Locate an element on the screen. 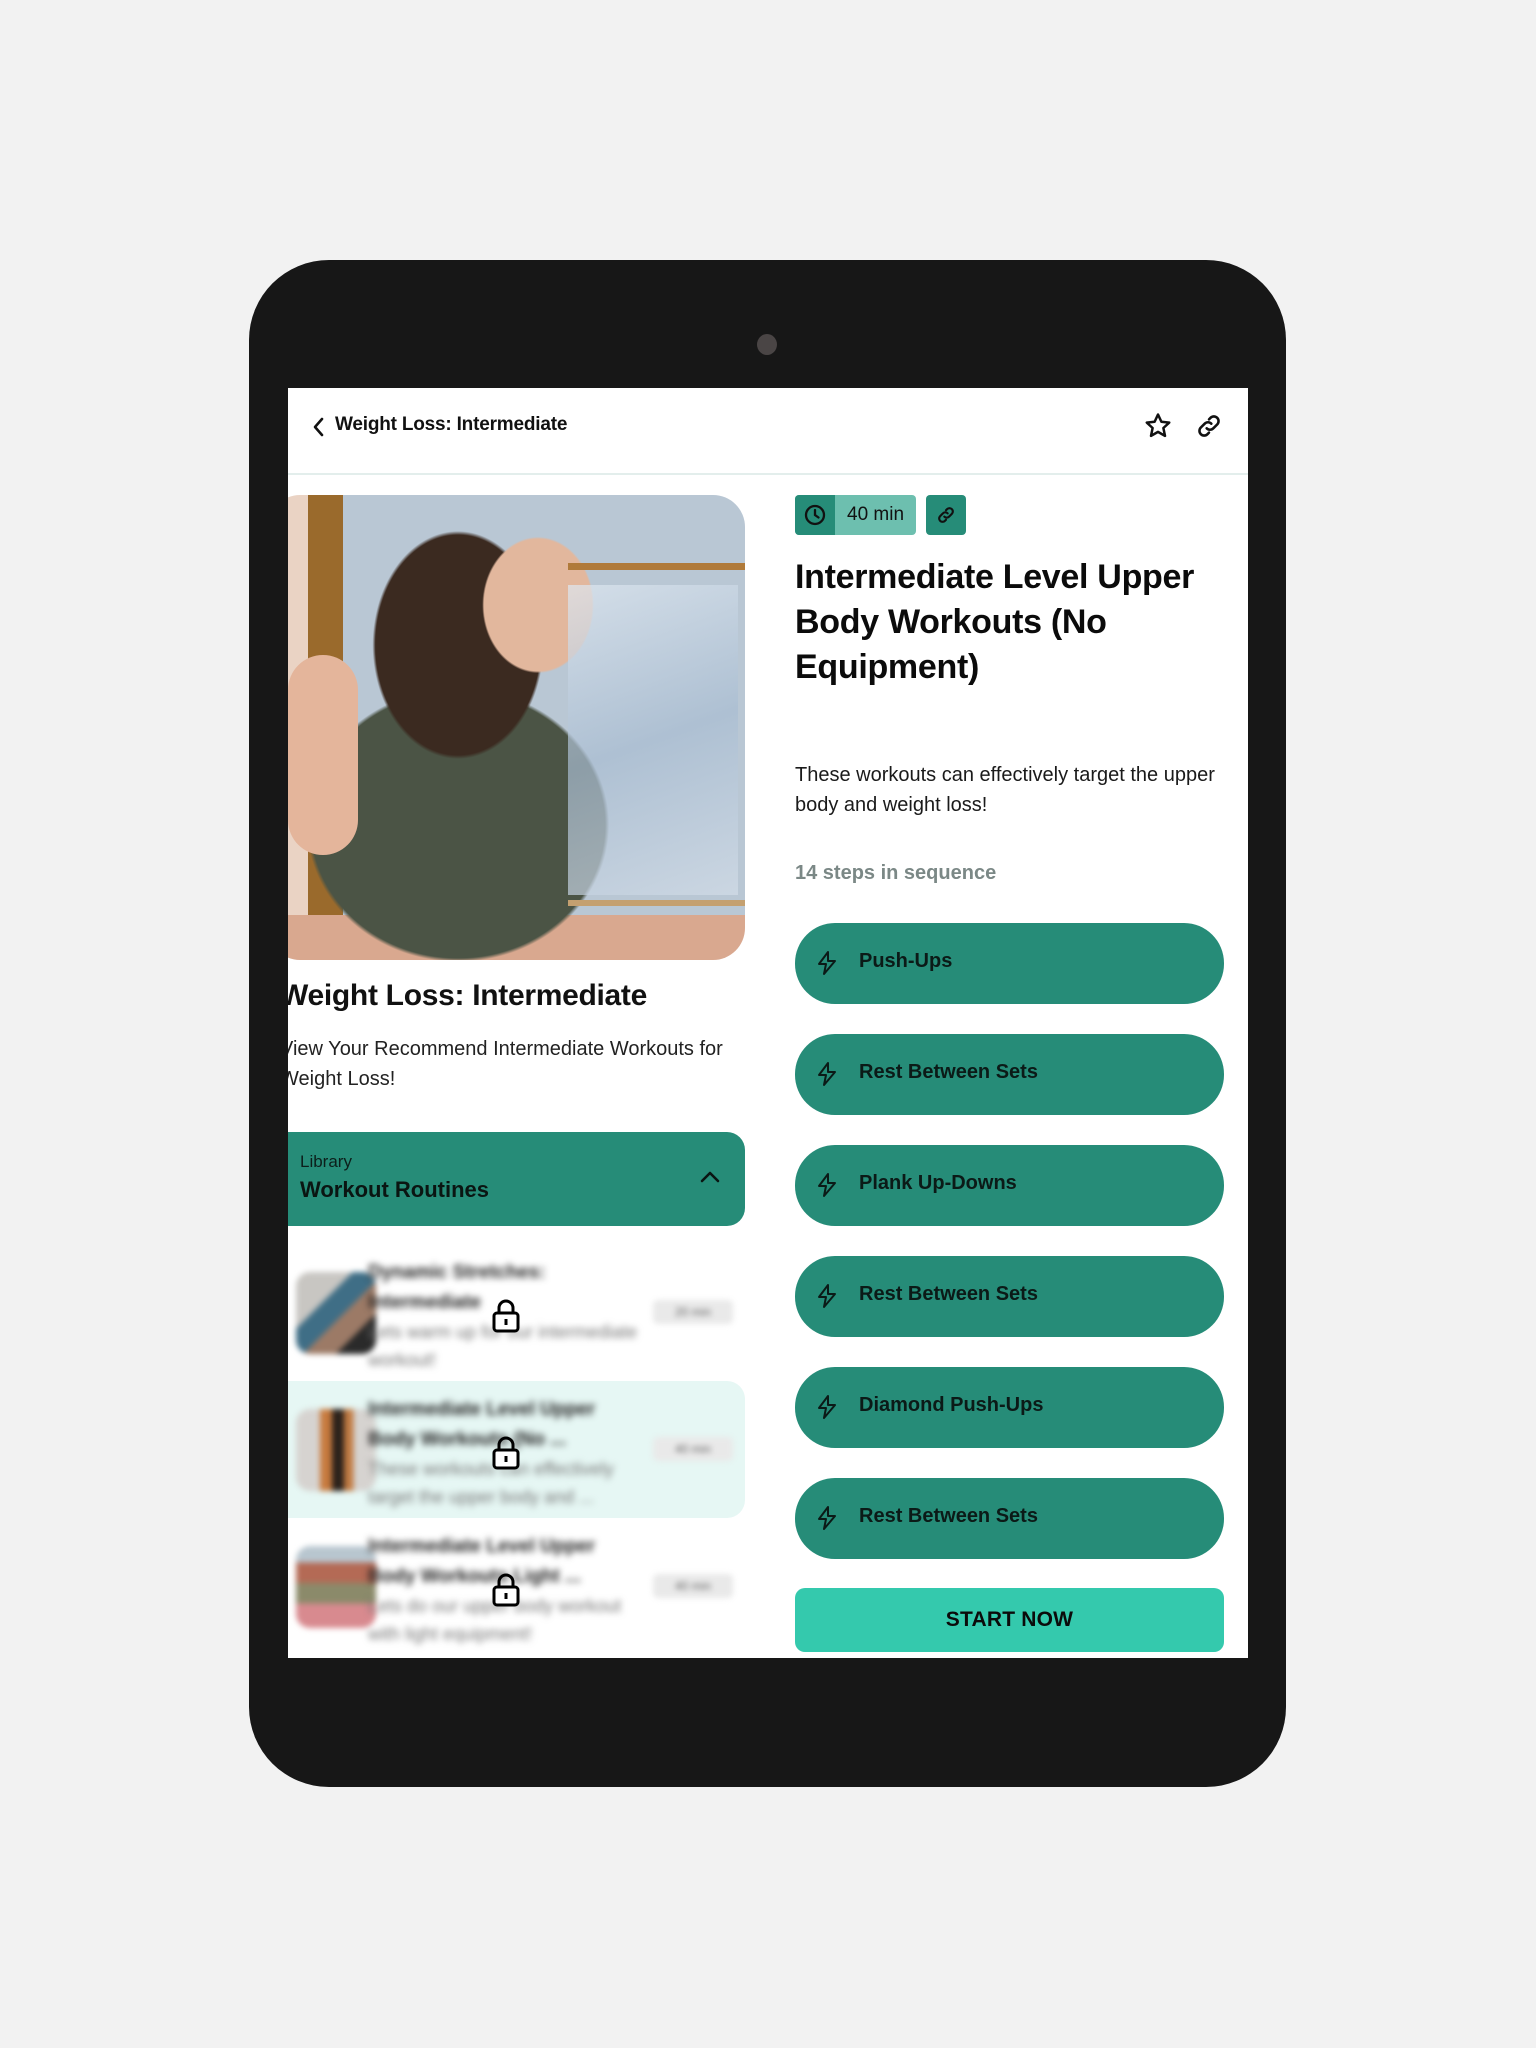 This screenshot has width=1536, height=2048. step-label: Plank Up-Downs is located at coordinates (938, 1183).